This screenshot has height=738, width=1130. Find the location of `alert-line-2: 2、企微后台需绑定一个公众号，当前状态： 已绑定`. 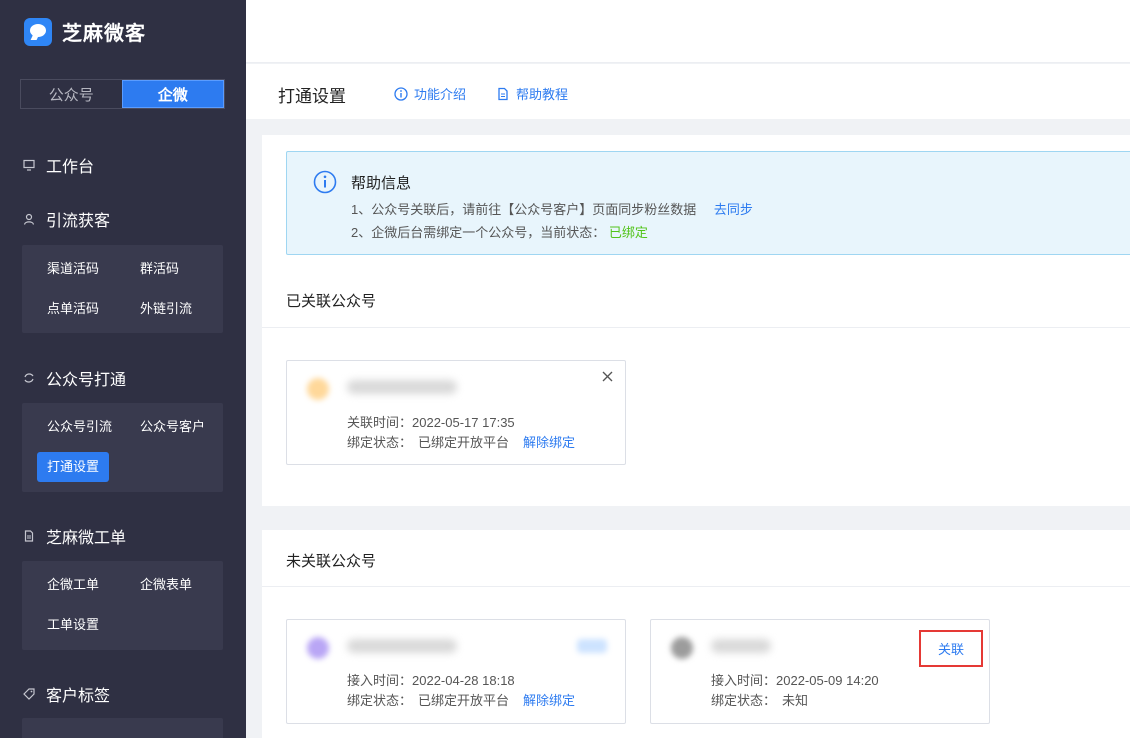

alert-line-2: 2、企微后台需绑定一个公众号，当前状态： 已绑定 is located at coordinates (499, 231).